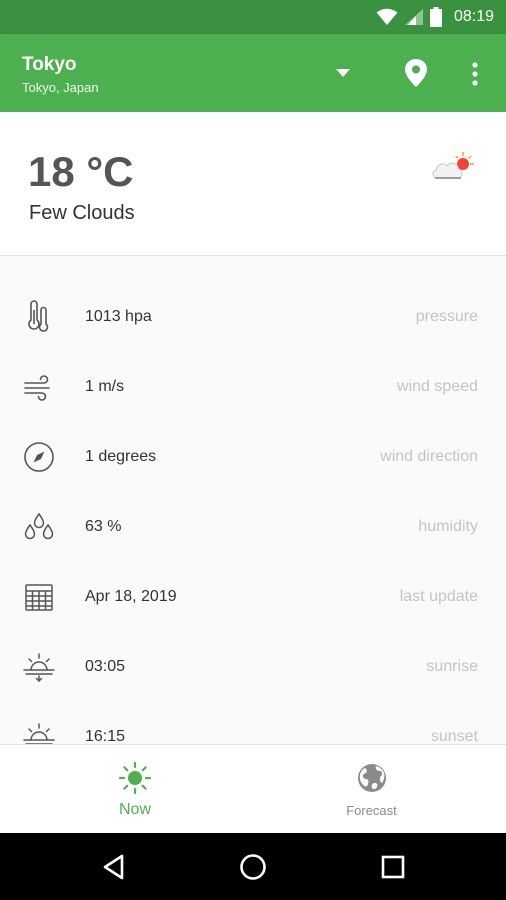 The height and width of the screenshot is (900, 506). Describe the element at coordinates (371, 778) in the screenshot. I see `globe-icon` at that location.